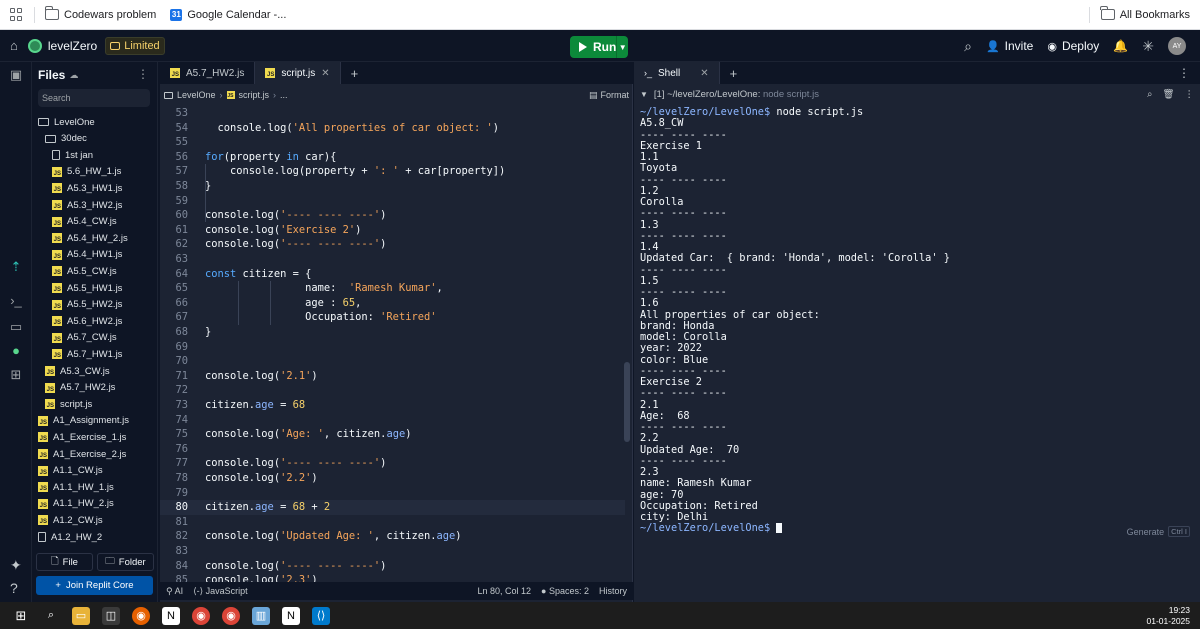 The width and height of the screenshot is (1200, 629). I want to click on breadcrumb-file: script.js, so click(254, 95).